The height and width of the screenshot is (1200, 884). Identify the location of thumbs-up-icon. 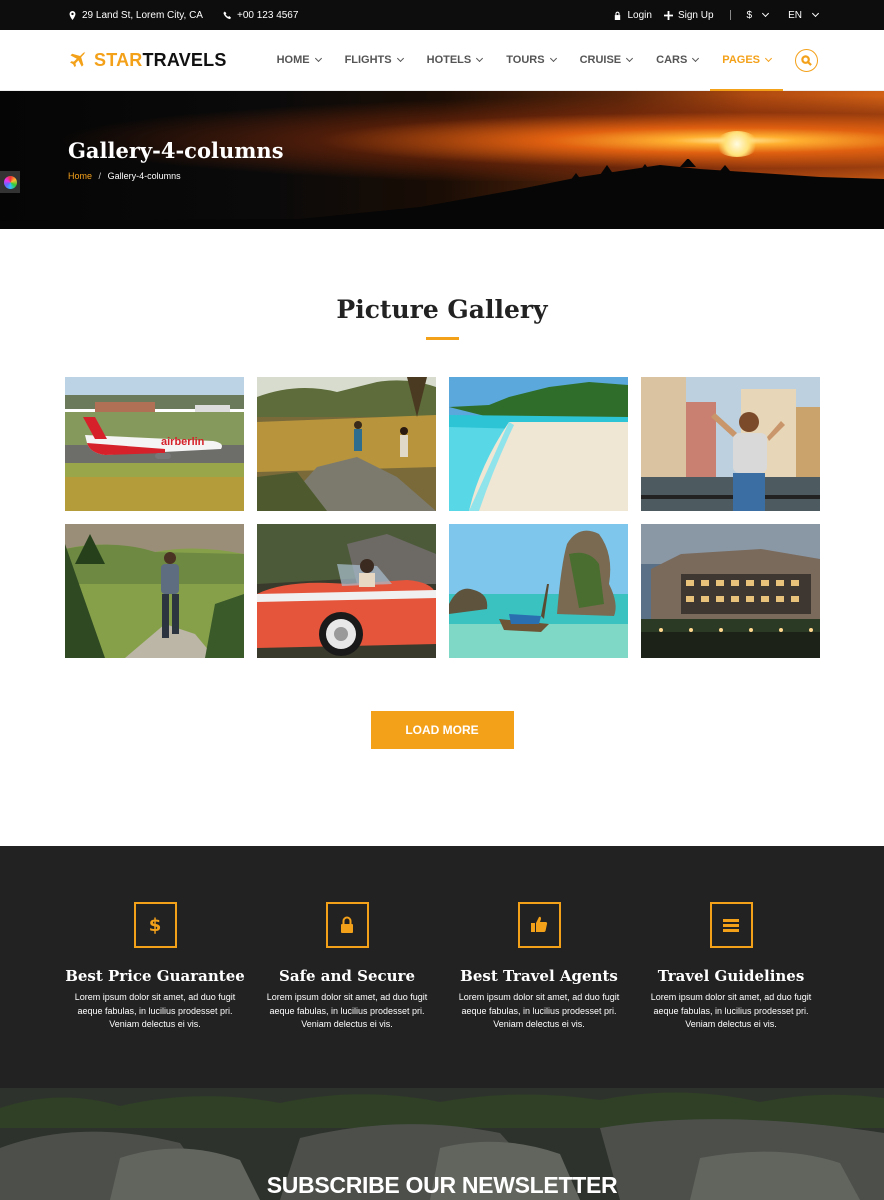
(539, 924).